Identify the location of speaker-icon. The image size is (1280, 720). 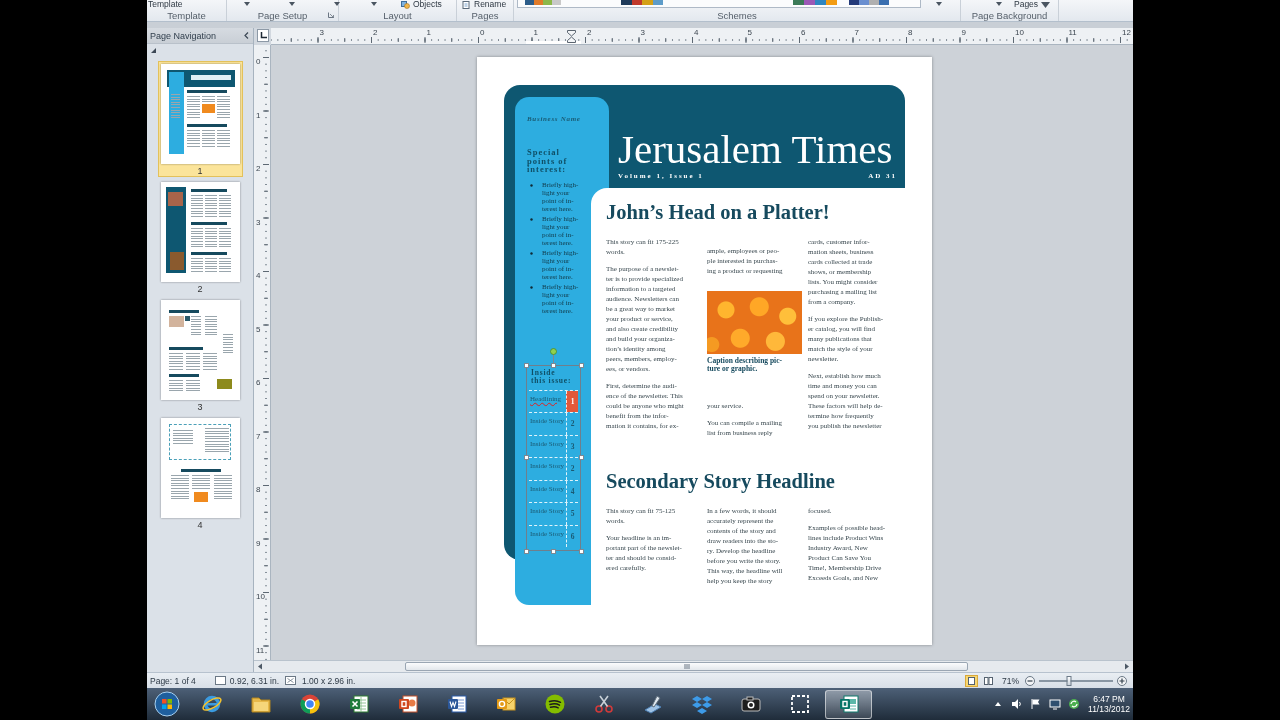
(1016, 704).